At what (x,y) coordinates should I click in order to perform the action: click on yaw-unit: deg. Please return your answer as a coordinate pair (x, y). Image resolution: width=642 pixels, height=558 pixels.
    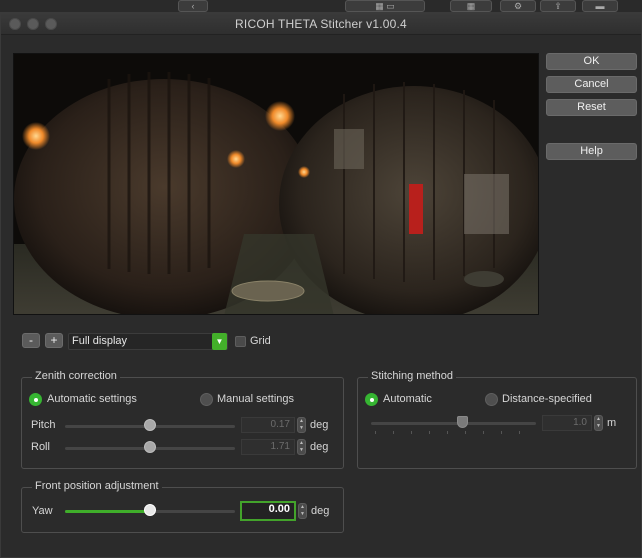
    Looking at the image, I should click on (320, 511).